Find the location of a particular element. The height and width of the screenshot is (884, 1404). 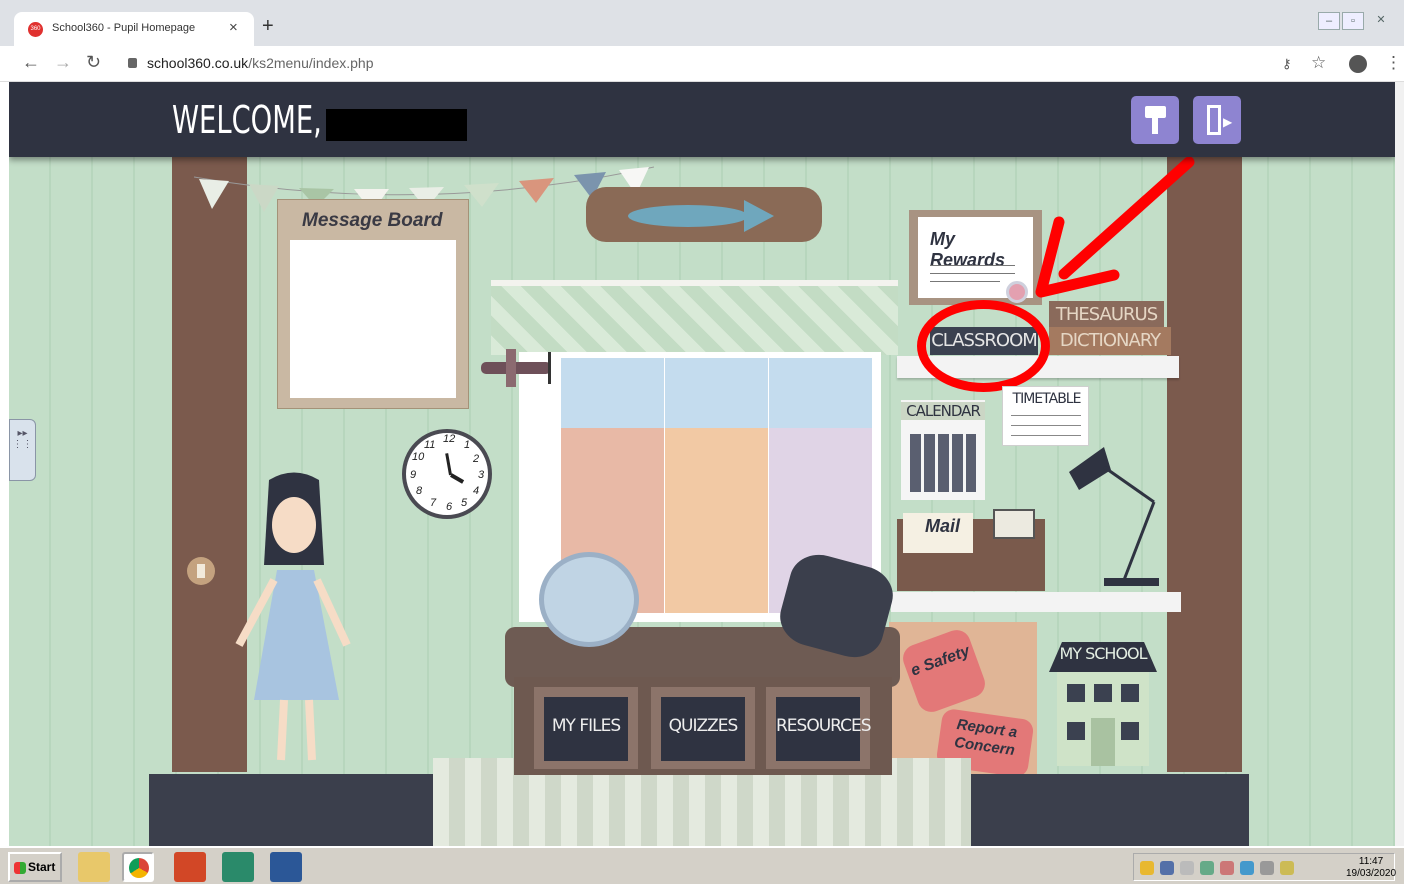

school-walls is located at coordinates (1103, 719).